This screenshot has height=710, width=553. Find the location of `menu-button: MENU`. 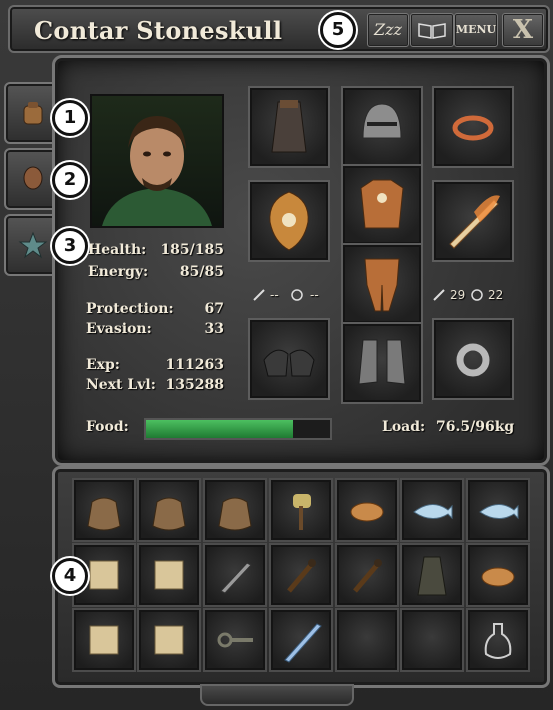

menu-button: MENU is located at coordinates (476, 30).